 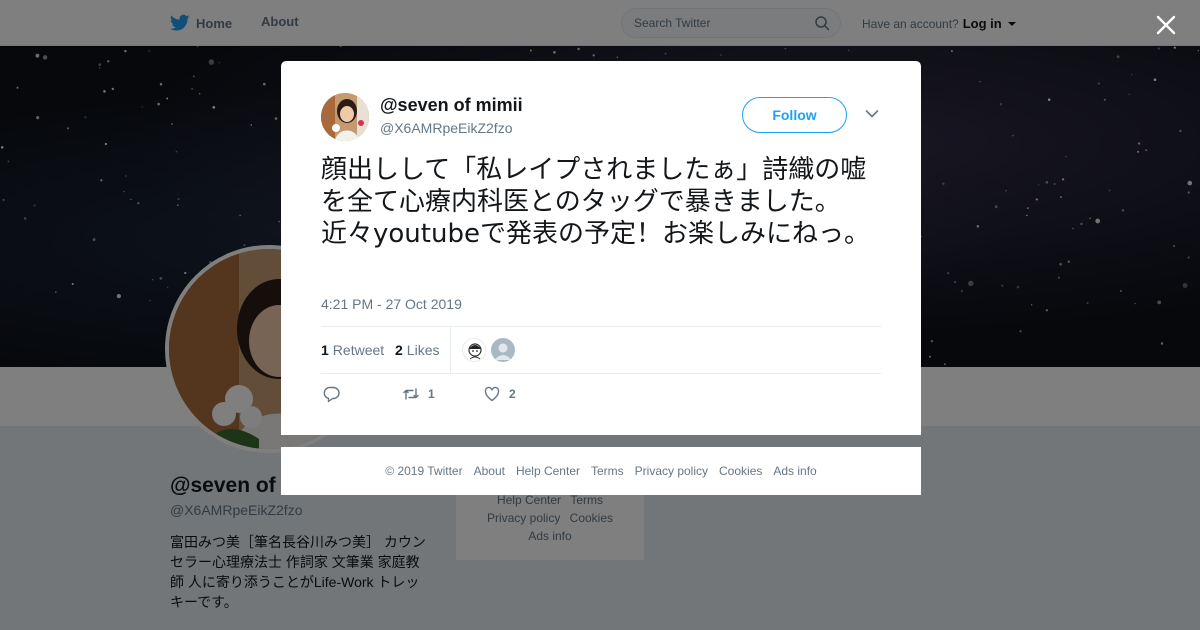 What do you see at coordinates (411, 394) in the screenshot?
I see `retweet-icon` at bounding box center [411, 394].